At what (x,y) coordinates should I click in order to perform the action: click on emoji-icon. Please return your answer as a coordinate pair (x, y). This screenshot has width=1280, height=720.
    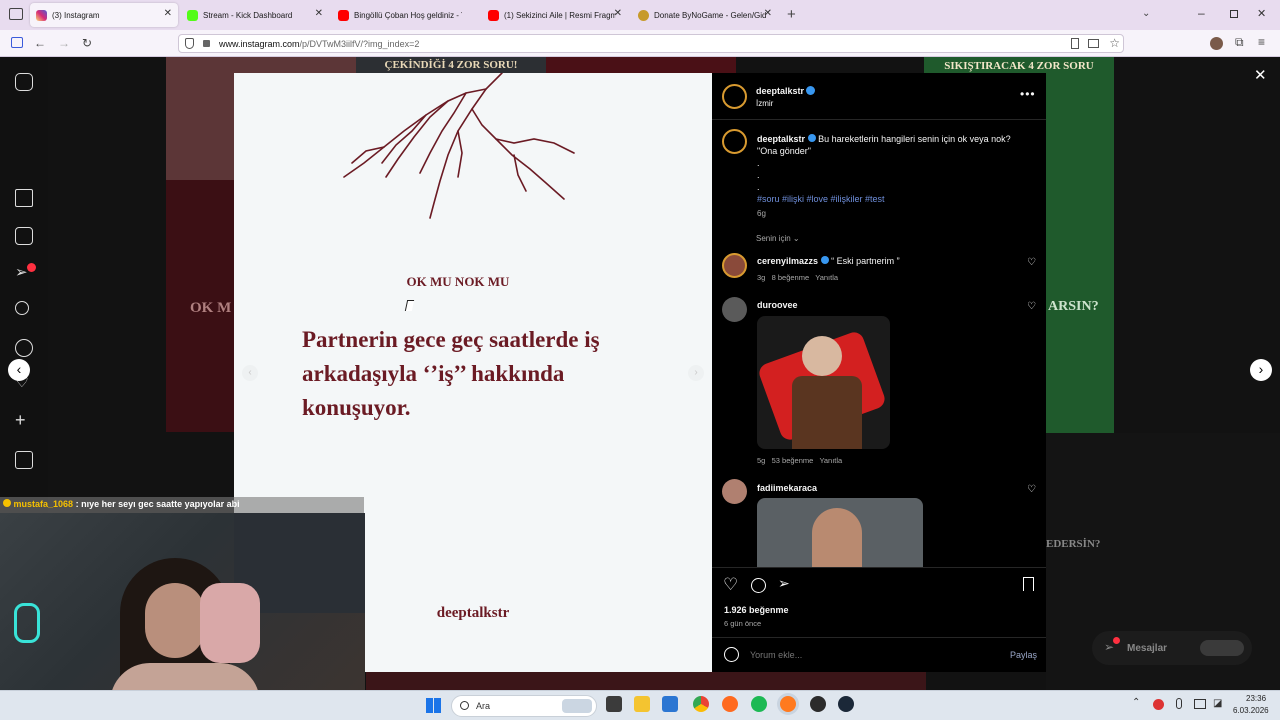
    Looking at the image, I should click on (731, 654).